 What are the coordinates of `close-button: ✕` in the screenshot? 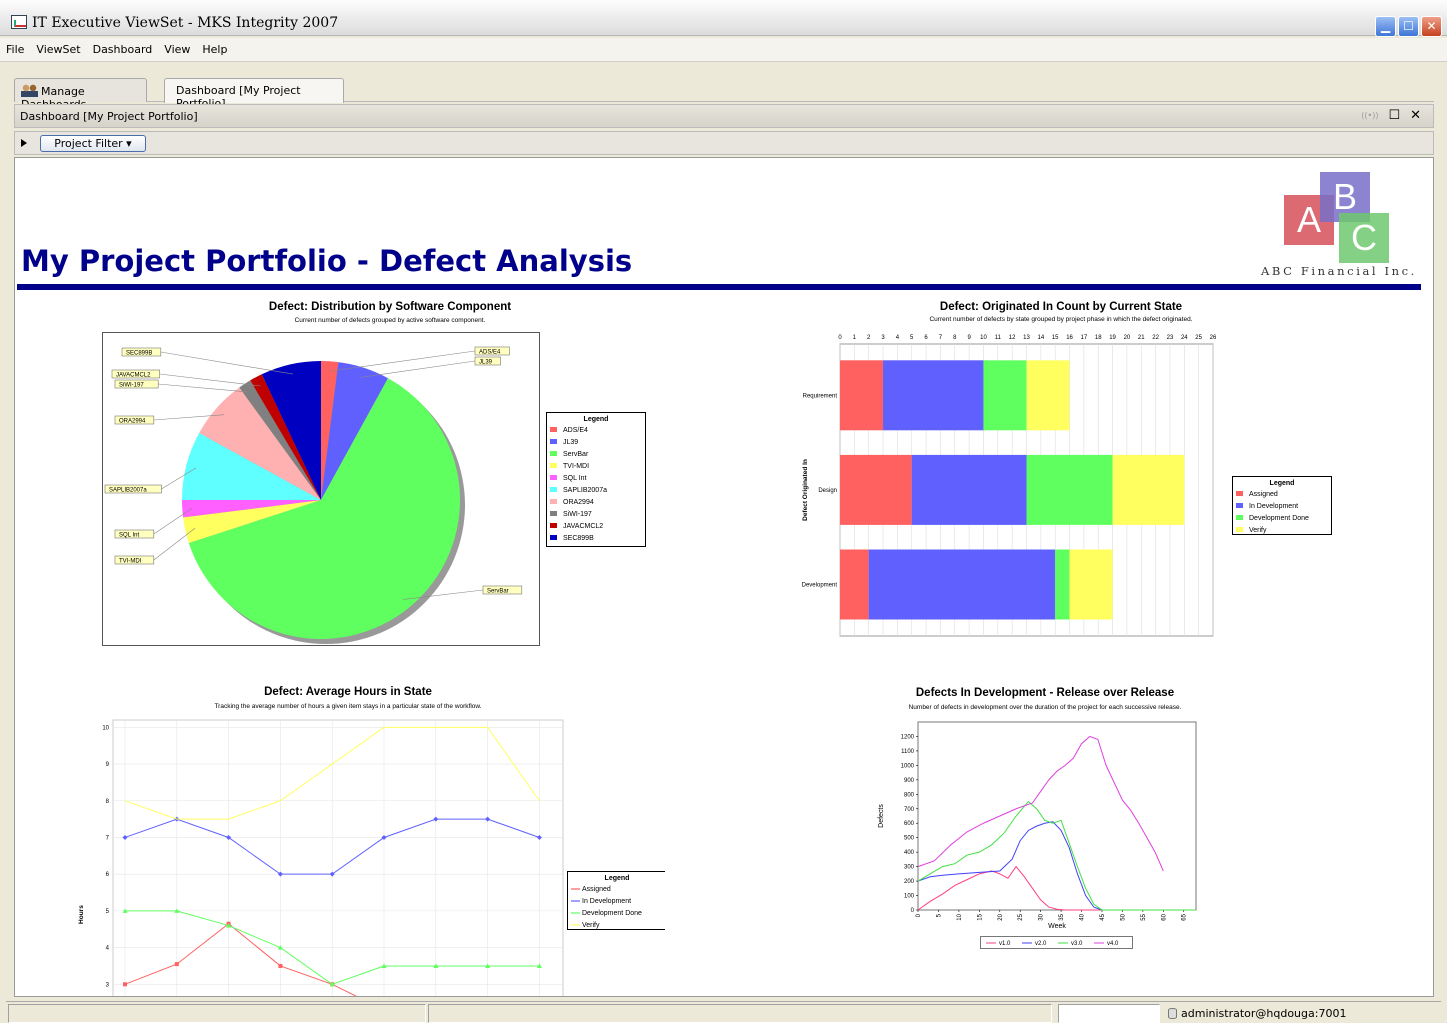 It's located at (1431, 26).